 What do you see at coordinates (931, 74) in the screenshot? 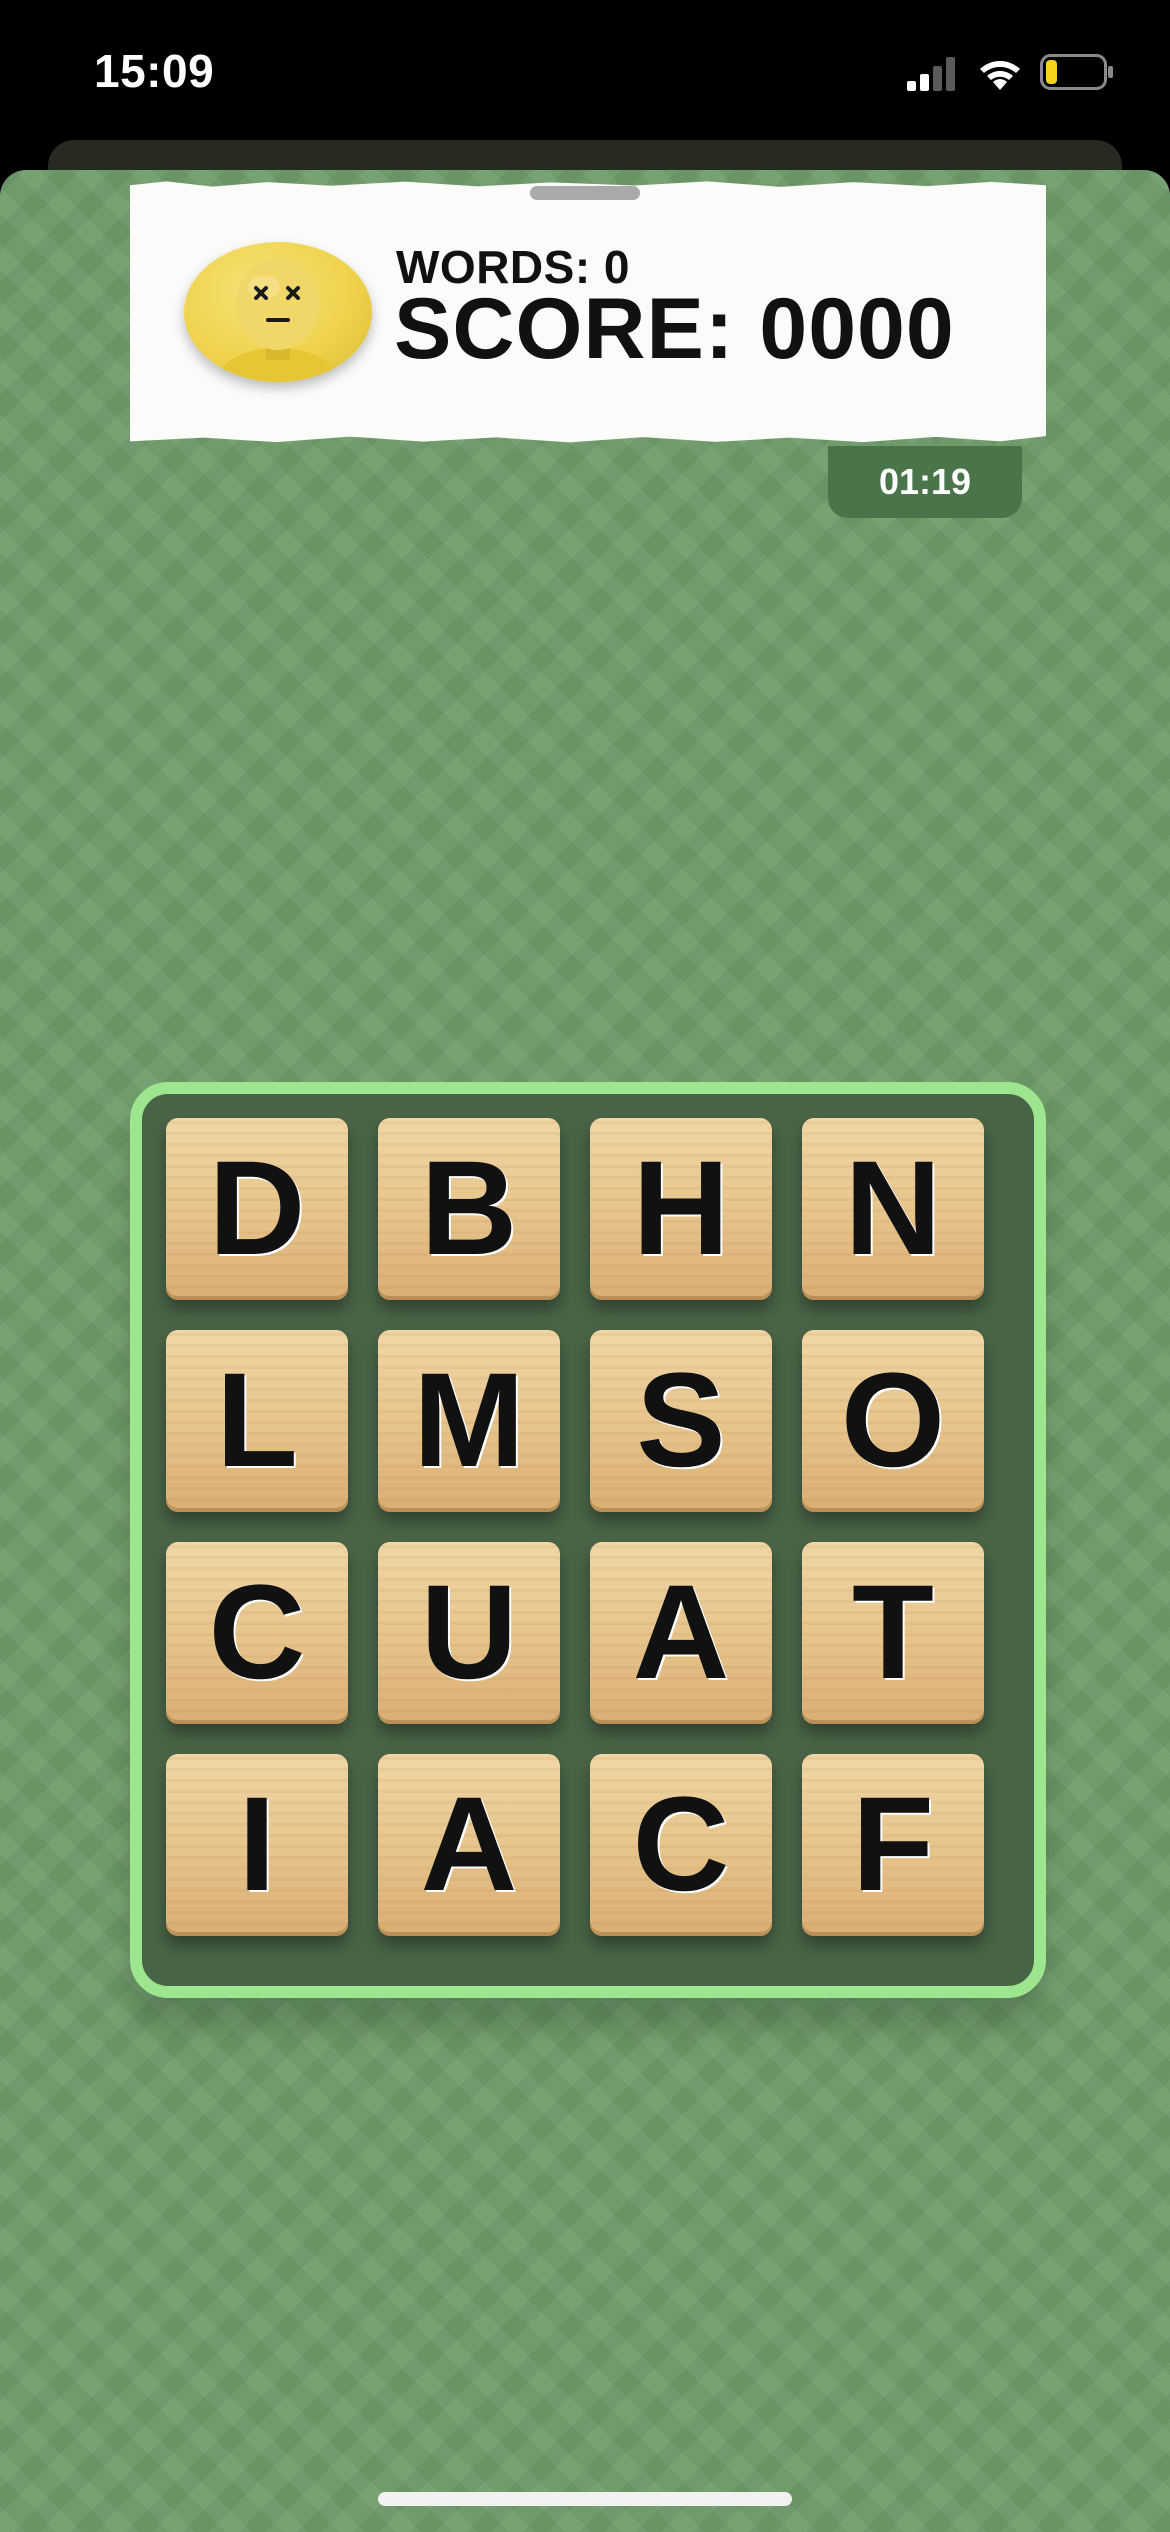
I see `signal-icon` at bounding box center [931, 74].